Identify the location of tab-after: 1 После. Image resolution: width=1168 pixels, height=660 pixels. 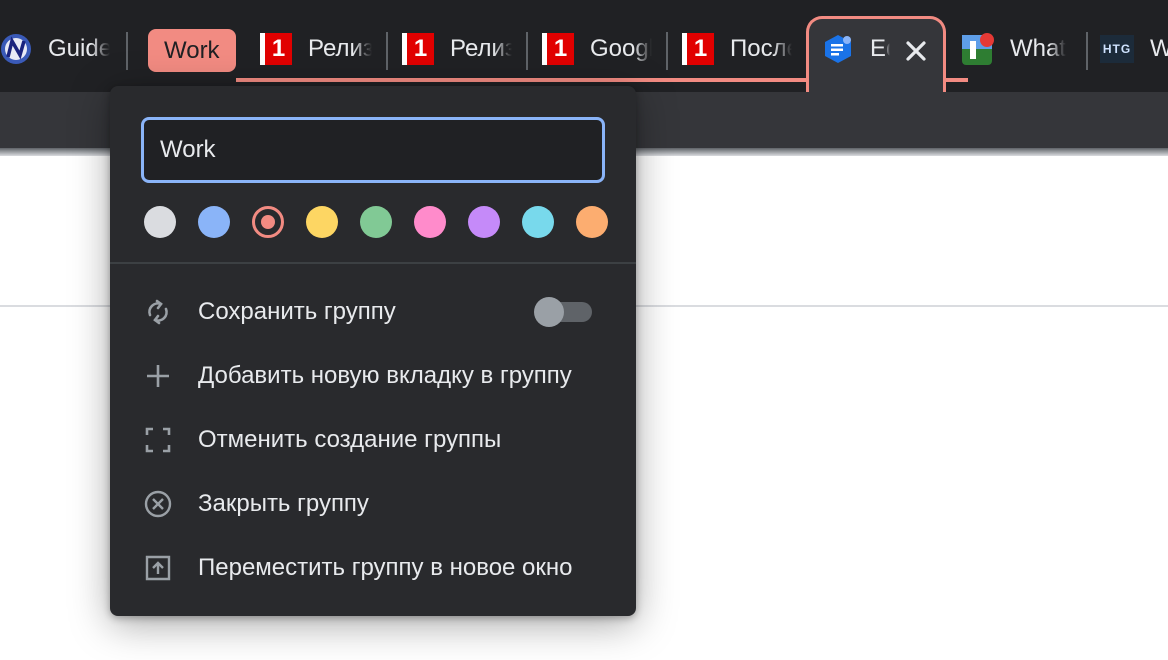
(737, 49).